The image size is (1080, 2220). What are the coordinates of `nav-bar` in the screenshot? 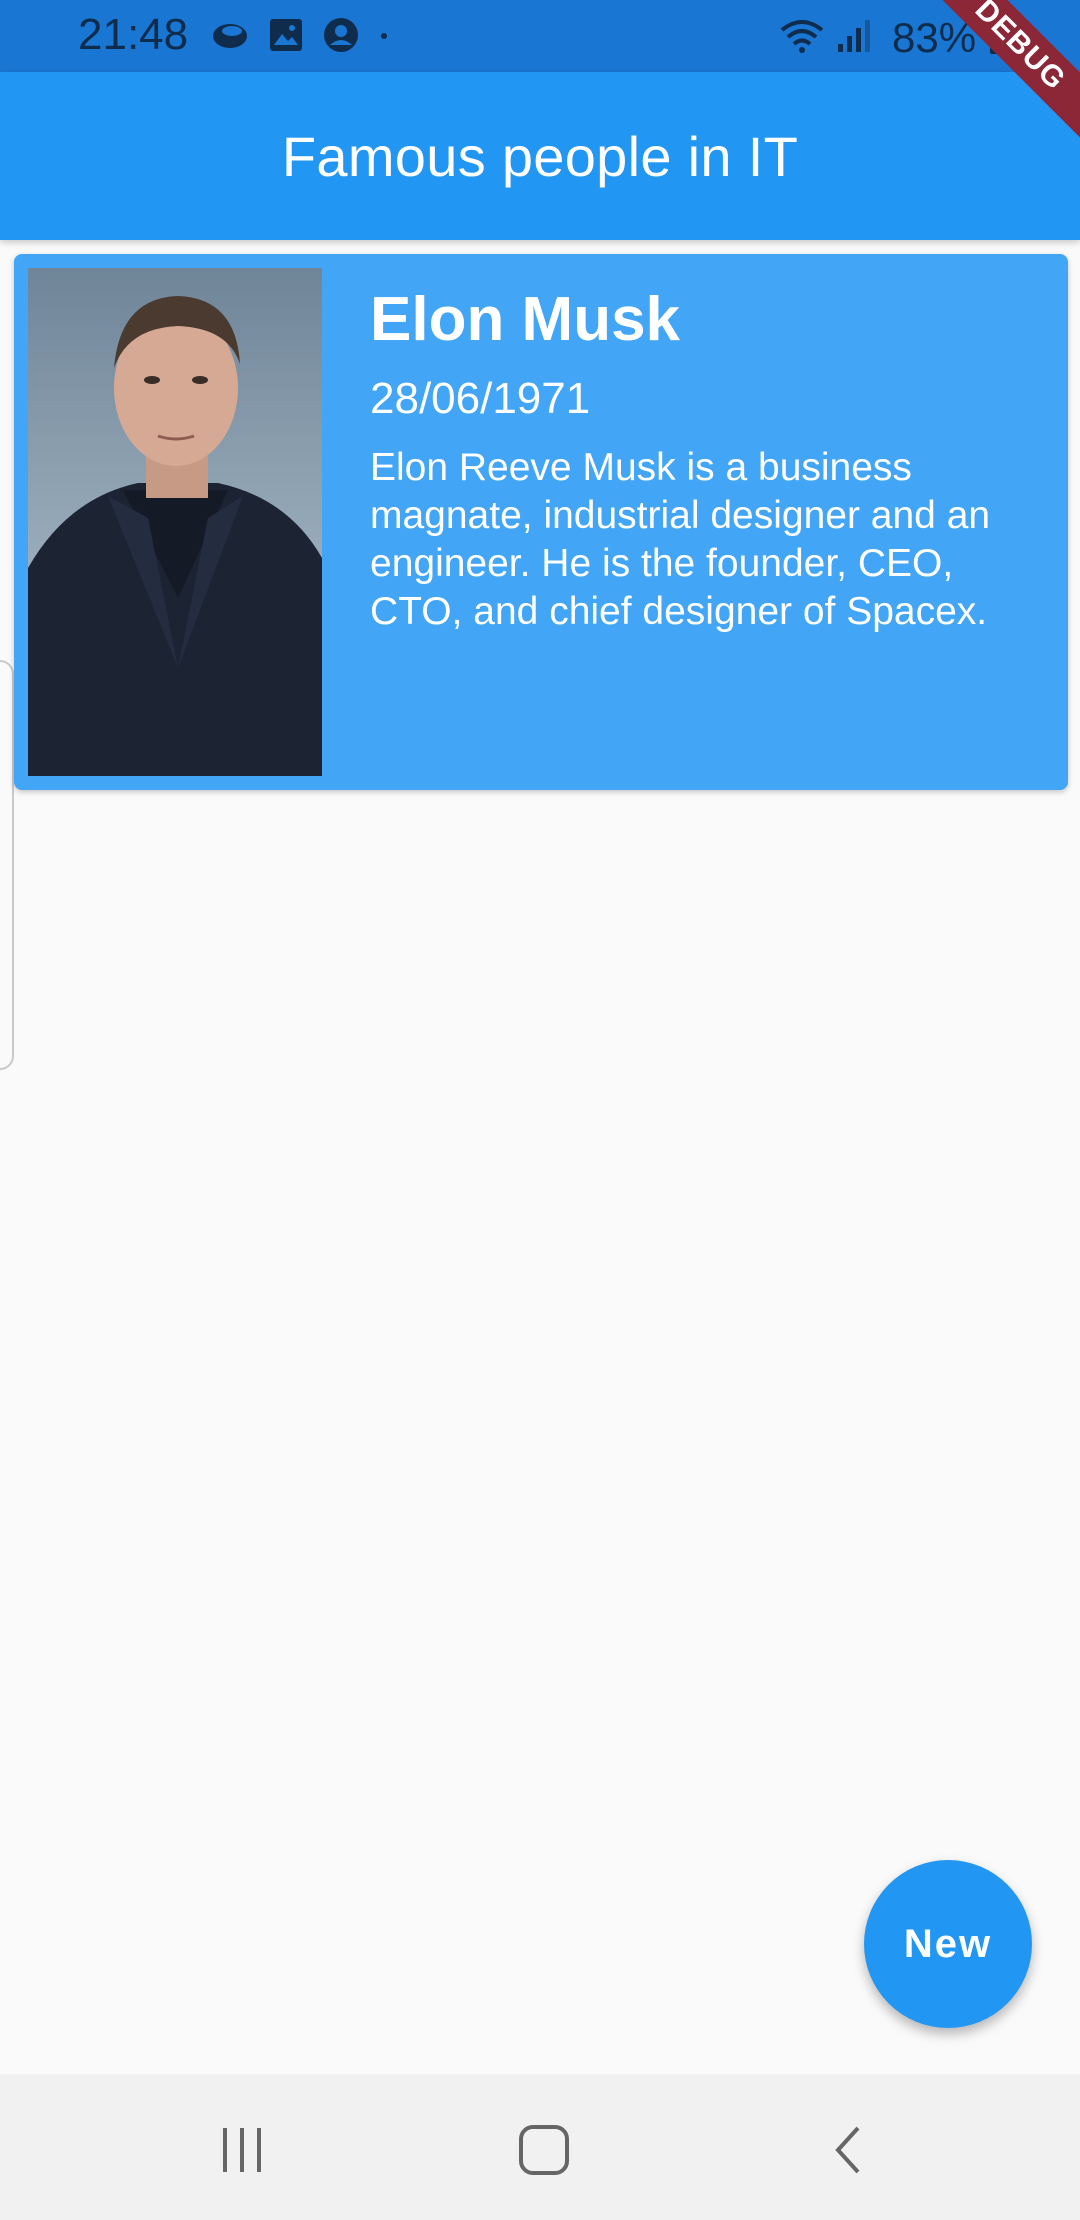 It's located at (540, 2147).